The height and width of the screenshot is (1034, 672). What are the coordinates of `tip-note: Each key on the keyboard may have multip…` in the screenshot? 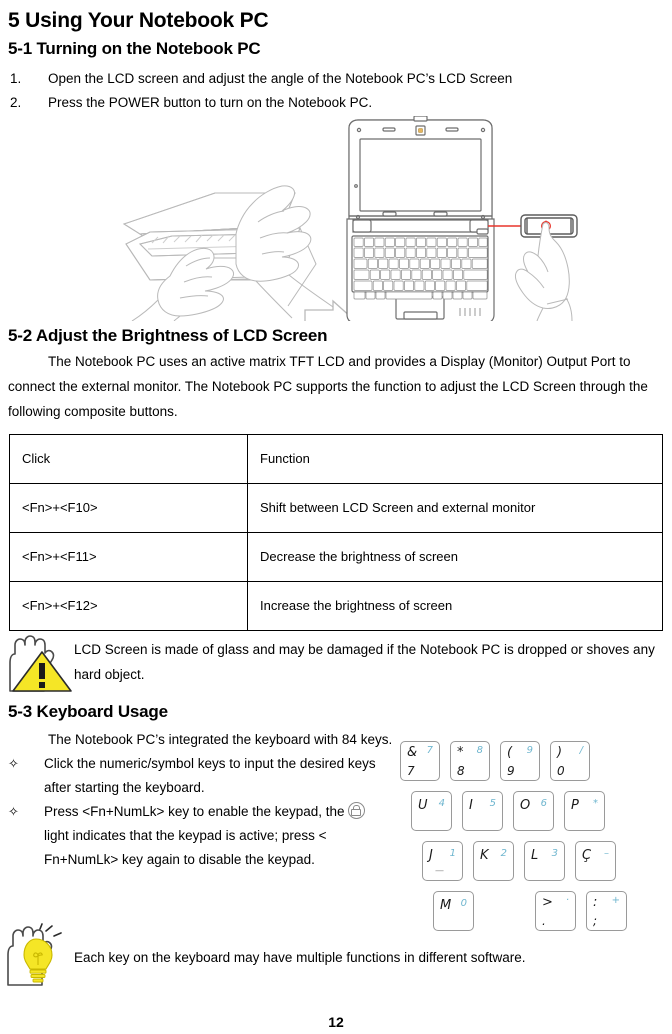 It's located at (333, 954).